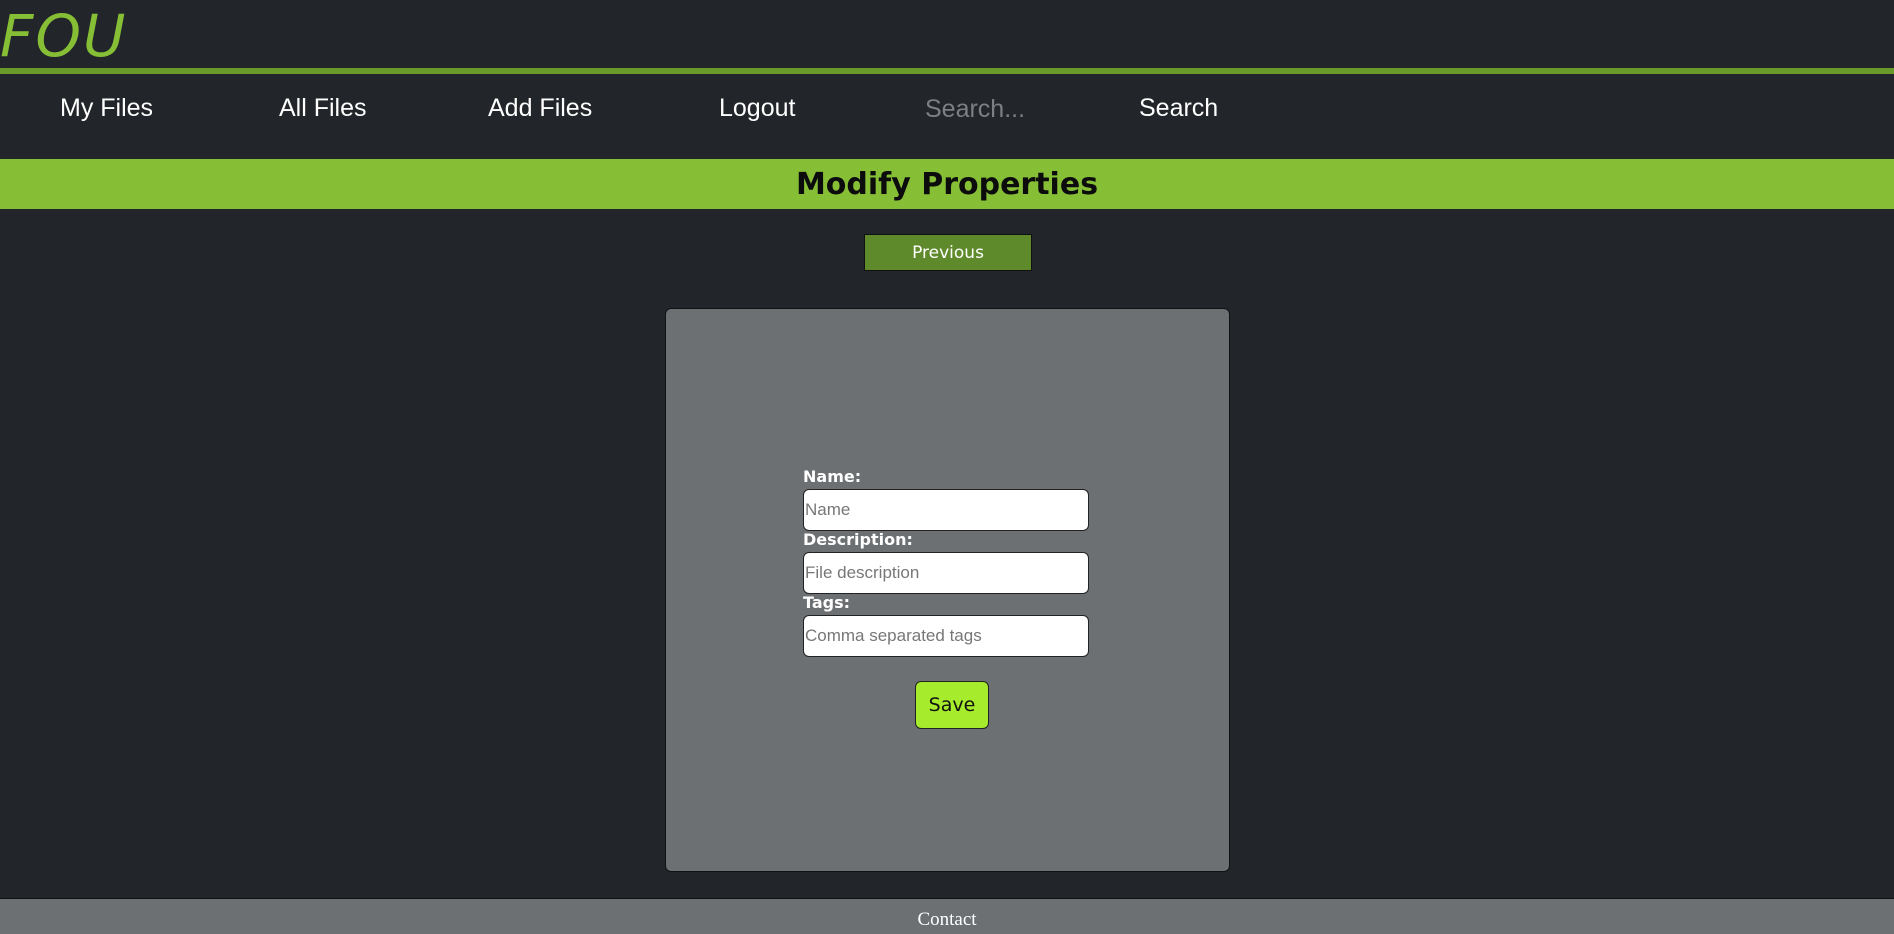  I want to click on title-bar: Modify Properties, so click(947, 184).